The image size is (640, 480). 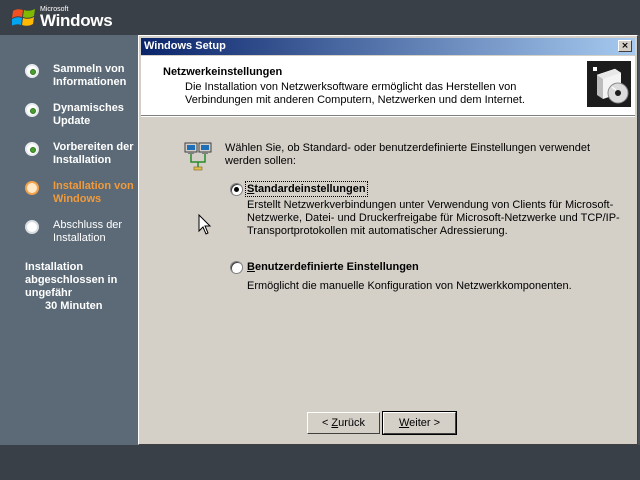 What do you see at coordinates (32, 227) in the screenshot?
I see `step-pending-icon` at bounding box center [32, 227].